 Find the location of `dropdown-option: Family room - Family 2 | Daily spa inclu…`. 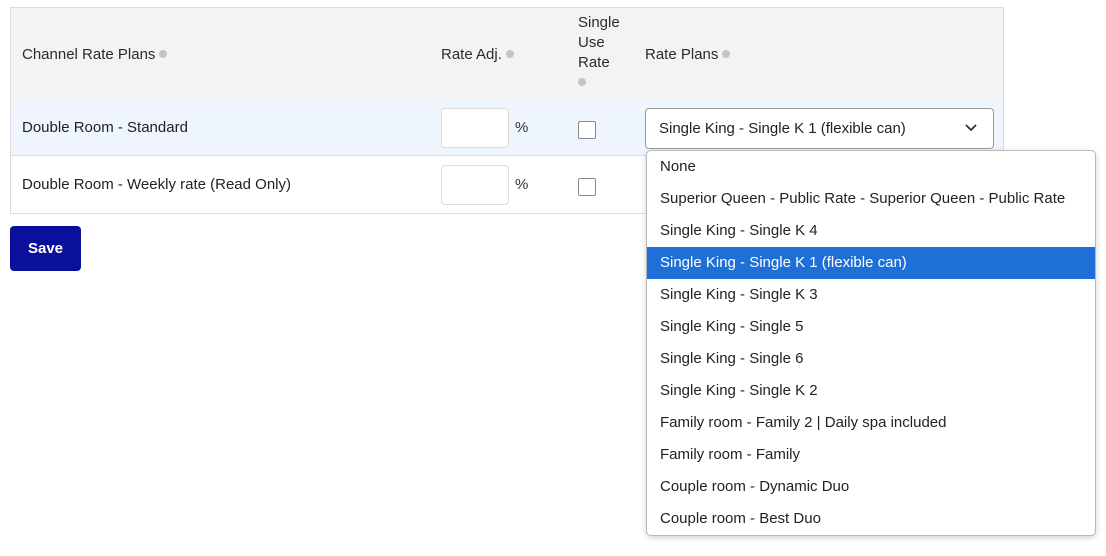

dropdown-option: Family room - Family 2 | Daily spa inclu… is located at coordinates (871, 423).